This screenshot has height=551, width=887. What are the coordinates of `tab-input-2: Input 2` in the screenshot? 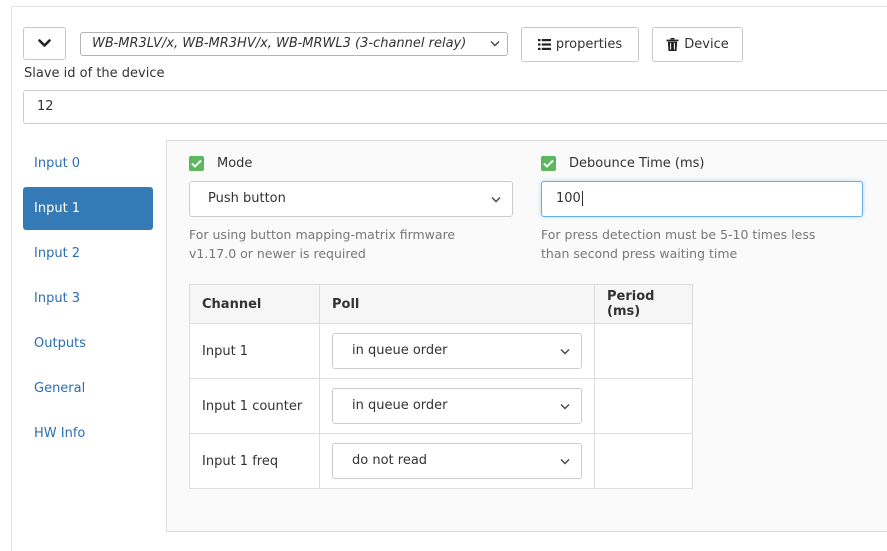 It's located at (88, 253).